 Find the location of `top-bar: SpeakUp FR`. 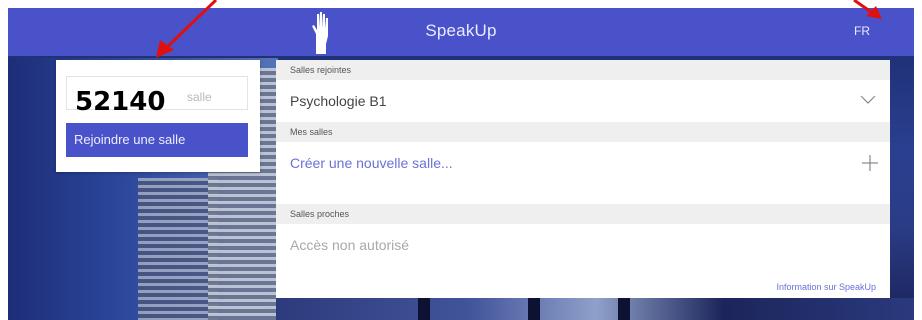

top-bar: SpeakUp FR is located at coordinates (461, 32).